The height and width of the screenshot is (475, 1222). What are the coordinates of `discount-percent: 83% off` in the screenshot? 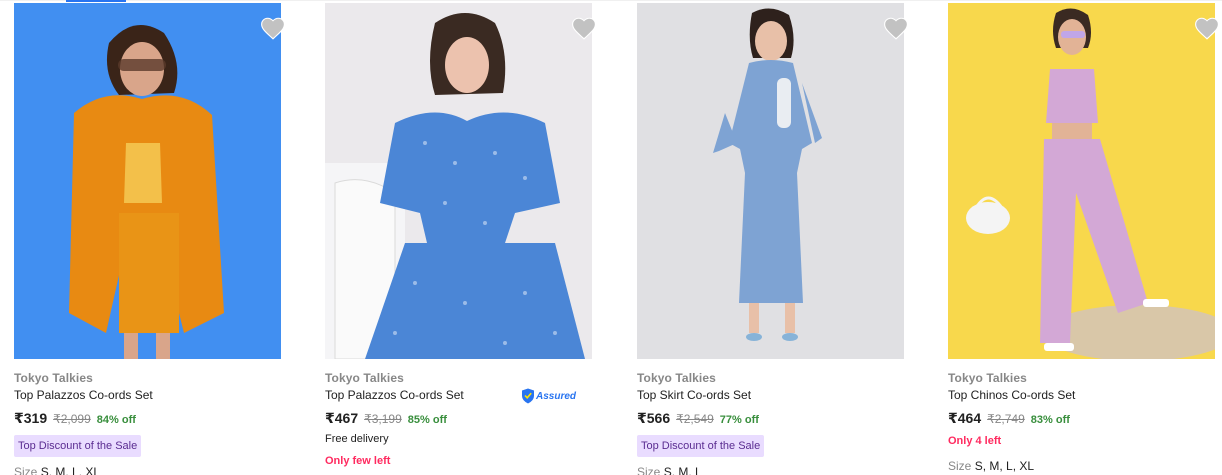 It's located at (1050, 420).